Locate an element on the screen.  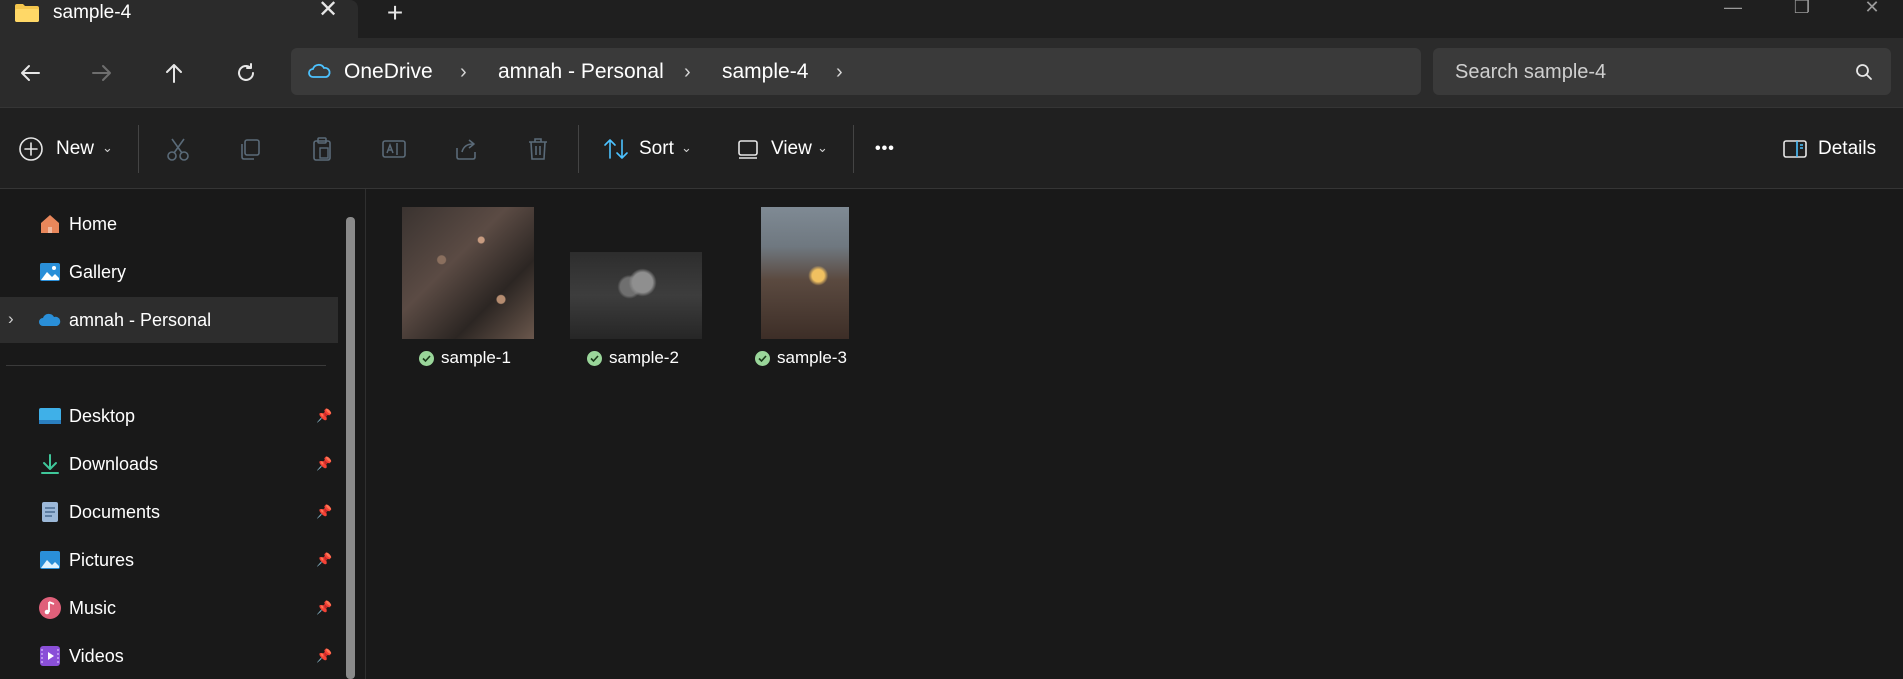
sidebar-scrollbar is located at coordinates (350, 448).